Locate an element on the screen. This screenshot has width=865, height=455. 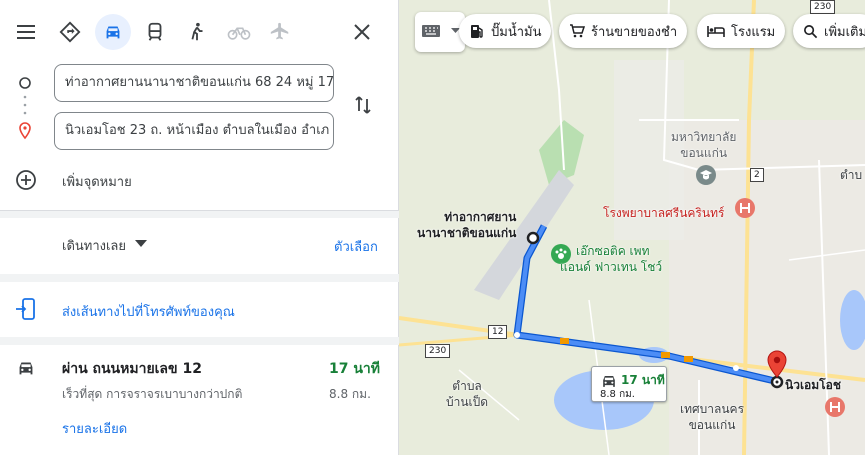
municipality-label-line2: ขอนแก่น is located at coordinates (712, 425).